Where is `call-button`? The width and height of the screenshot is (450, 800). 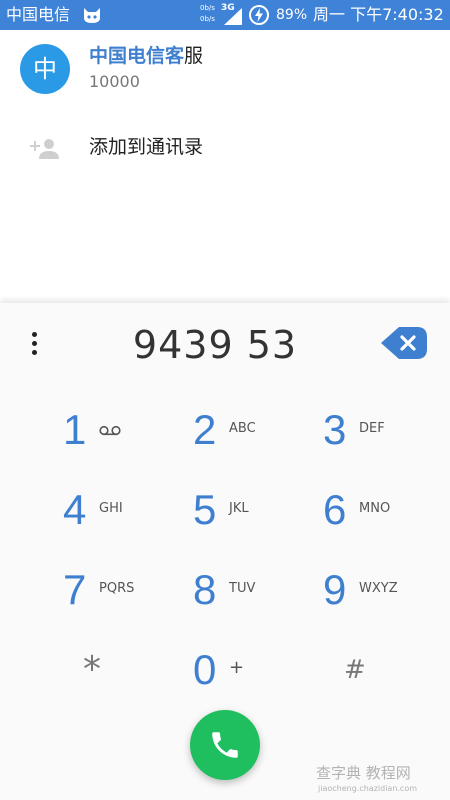
call-button is located at coordinates (225, 745).